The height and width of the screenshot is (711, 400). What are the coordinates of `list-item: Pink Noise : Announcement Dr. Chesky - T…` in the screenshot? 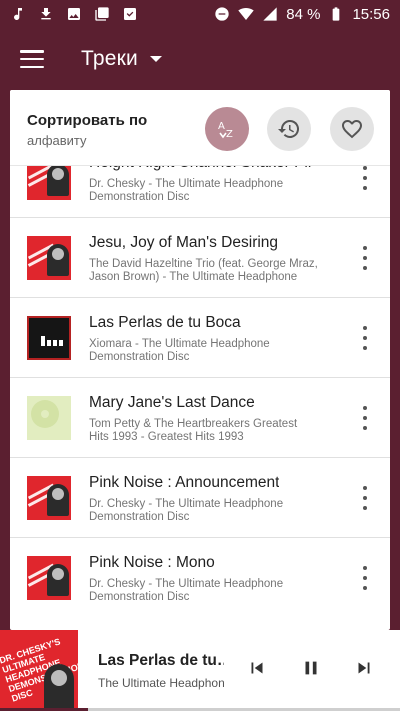 It's located at (200, 498).